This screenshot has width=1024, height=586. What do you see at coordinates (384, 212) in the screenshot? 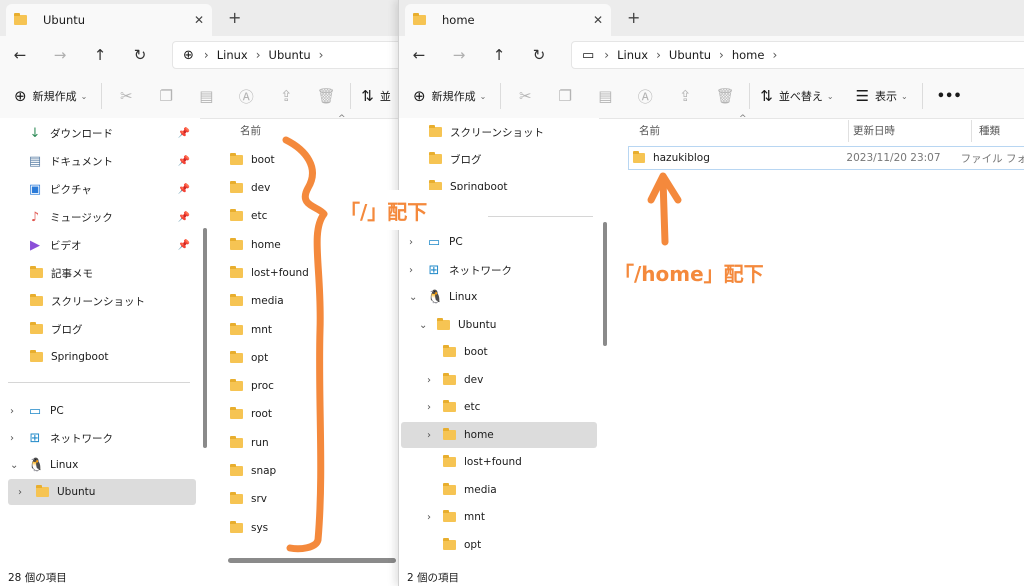
I see `root-annotation-label: 「/」配下` at bounding box center [384, 212].